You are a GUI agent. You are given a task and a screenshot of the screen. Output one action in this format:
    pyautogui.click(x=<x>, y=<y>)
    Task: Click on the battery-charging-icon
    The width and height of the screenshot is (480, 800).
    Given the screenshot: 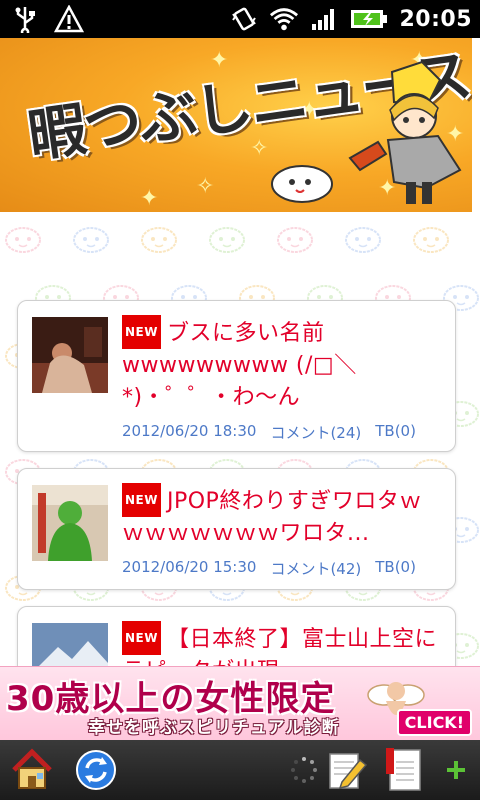 What is the action you would take?
    pyautogui.click(x=369, y=19)
    